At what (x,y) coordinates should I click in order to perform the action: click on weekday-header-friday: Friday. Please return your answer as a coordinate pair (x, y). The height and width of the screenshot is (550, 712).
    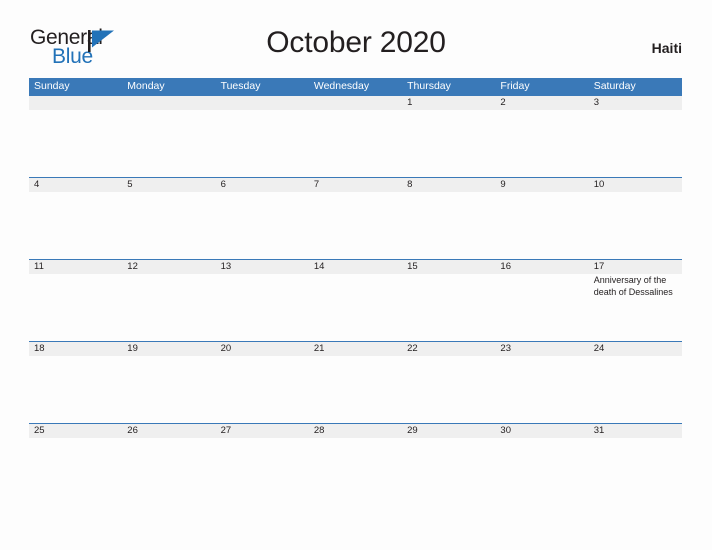
    Looking at the image, I should click on (515, 86).